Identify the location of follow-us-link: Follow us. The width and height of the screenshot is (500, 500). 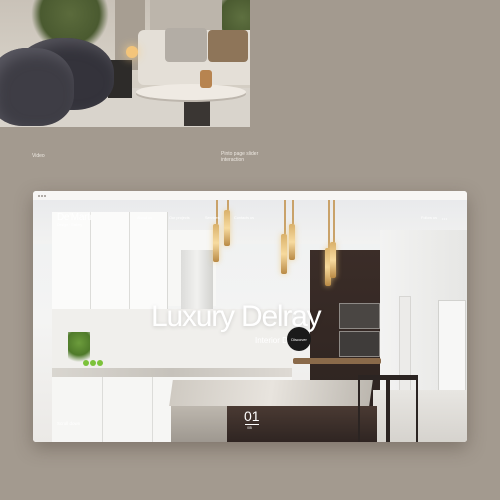
(429, 218).